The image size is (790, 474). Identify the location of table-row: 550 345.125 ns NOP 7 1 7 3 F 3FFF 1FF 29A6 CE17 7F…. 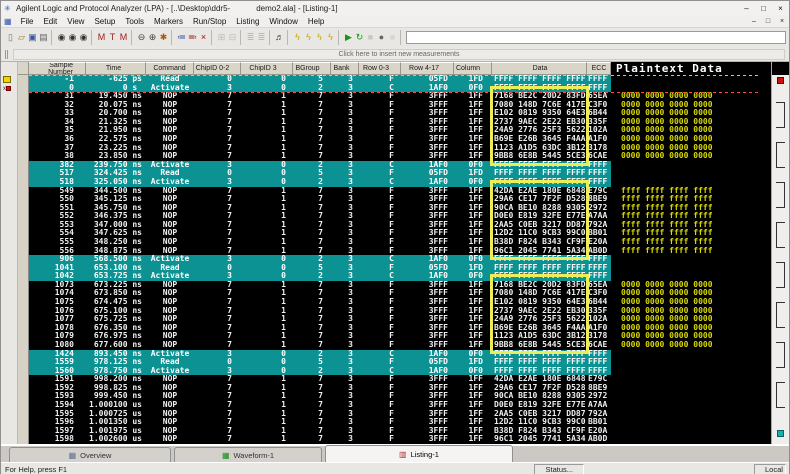
(393, 199).